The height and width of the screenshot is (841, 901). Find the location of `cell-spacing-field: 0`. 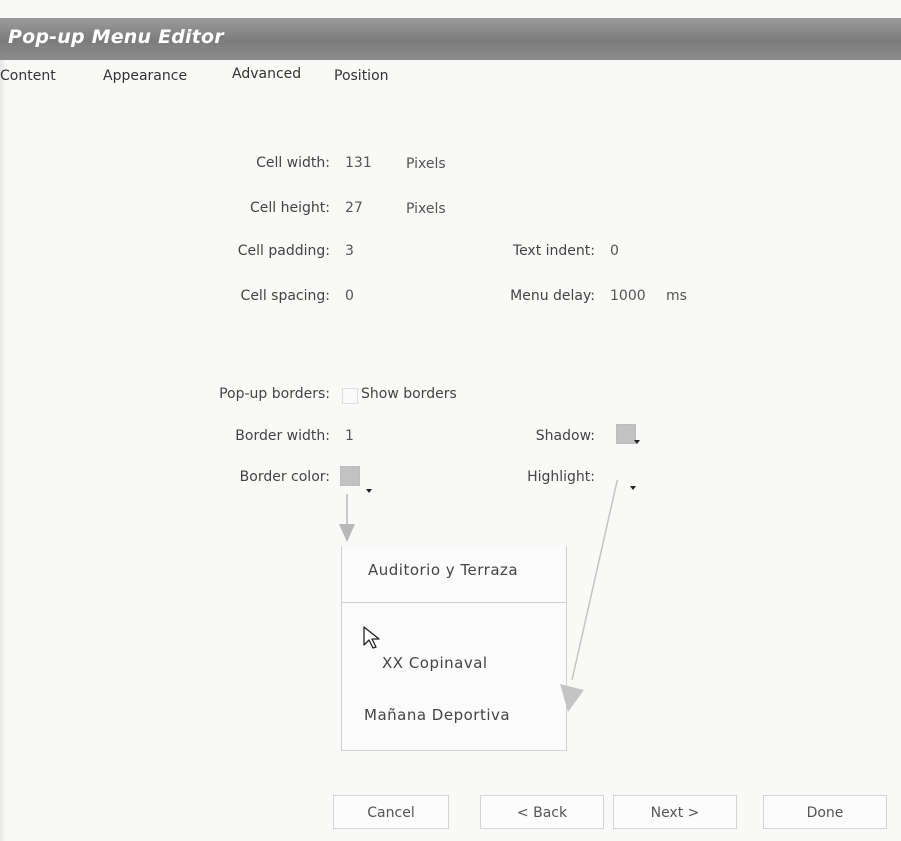

cell-spacing-field: 0 is located at coordinates (349, 296).